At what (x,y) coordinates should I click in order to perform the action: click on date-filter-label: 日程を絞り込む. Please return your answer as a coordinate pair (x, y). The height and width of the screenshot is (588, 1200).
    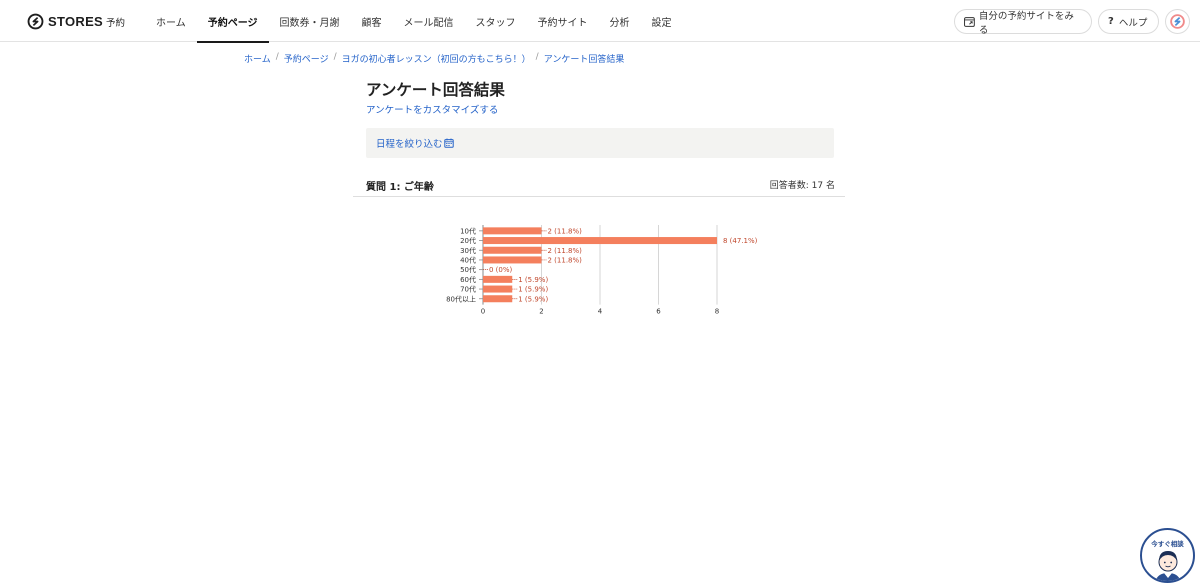
    Looking at the image, I should click on (409, 144).